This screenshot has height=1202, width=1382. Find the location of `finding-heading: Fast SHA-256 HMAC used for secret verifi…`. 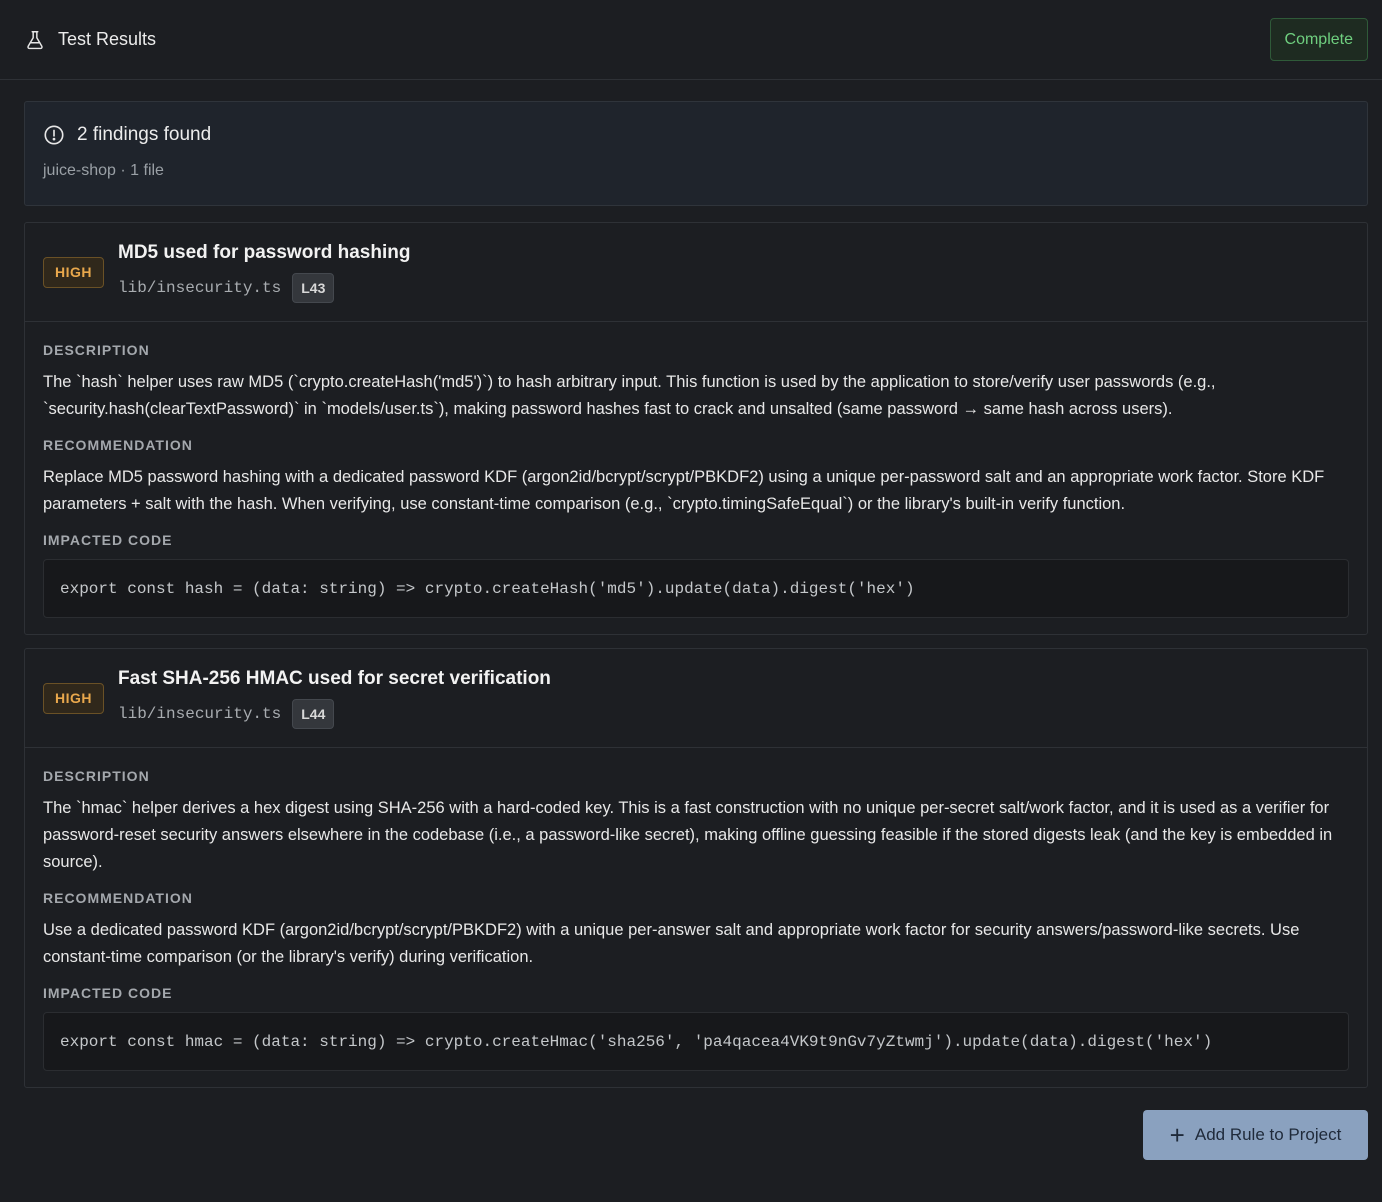

finding-heading: Fast SHA-256 HMAC used for secret verifi… is located at coordinates (334, 698).